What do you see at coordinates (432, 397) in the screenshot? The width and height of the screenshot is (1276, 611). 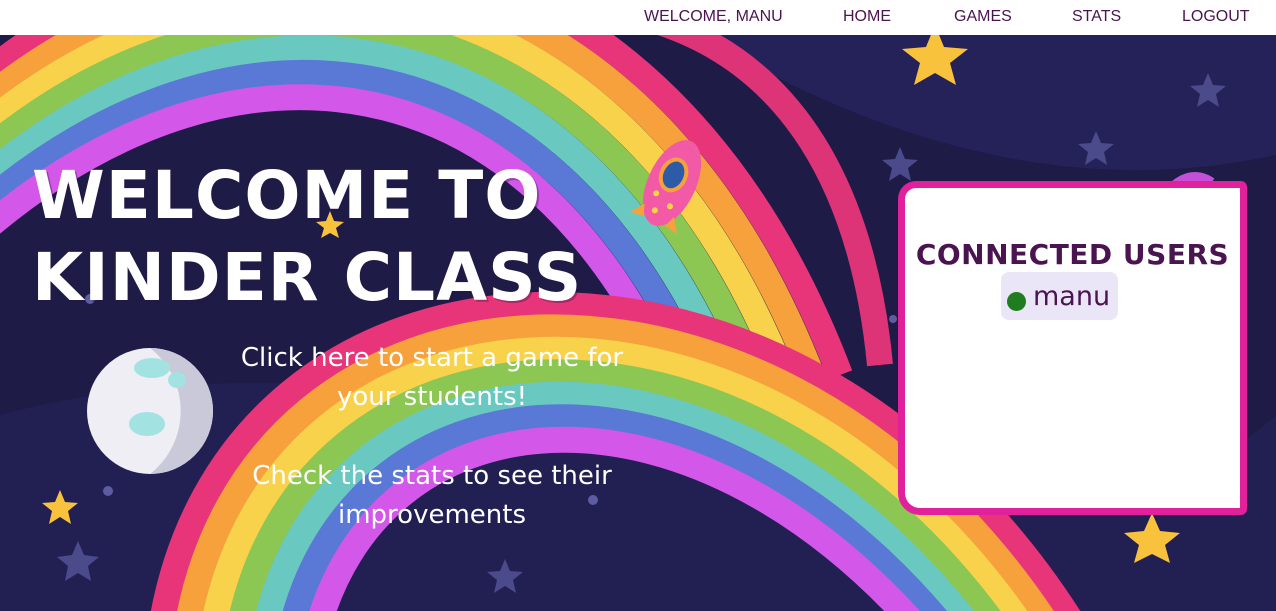 I see `start-game-text-line-2: your students!` at bounding box center [432, 397].